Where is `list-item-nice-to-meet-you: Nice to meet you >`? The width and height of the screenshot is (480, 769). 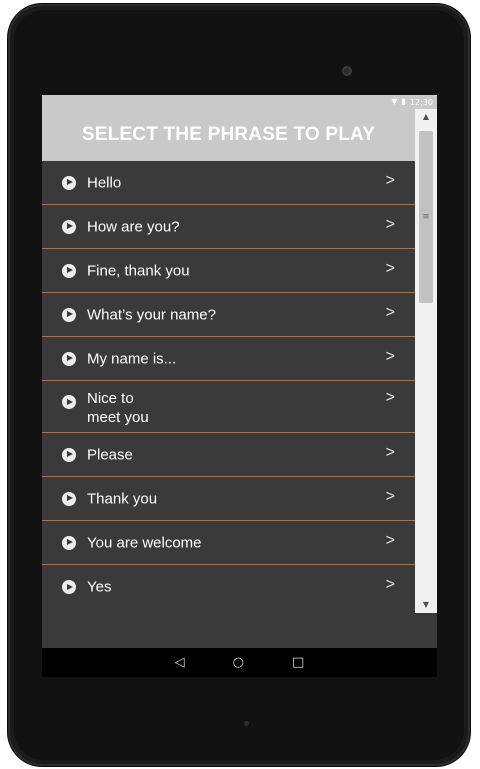
list-item-nice-to-meet-you: Nice to meet you > is located at coordinates (228, 407).